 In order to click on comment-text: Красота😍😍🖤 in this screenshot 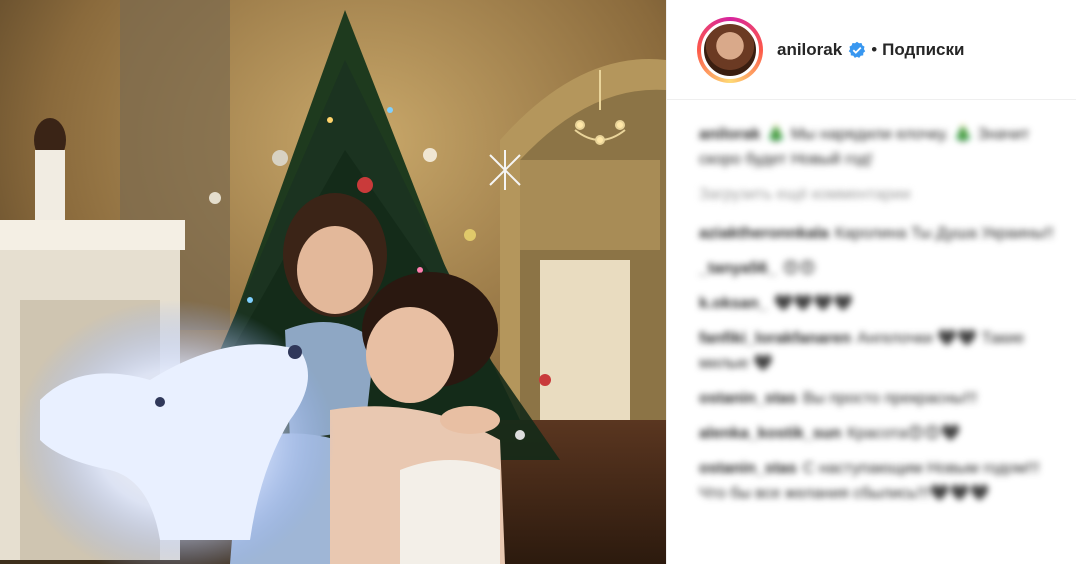, I will do `click(904, 433)`.